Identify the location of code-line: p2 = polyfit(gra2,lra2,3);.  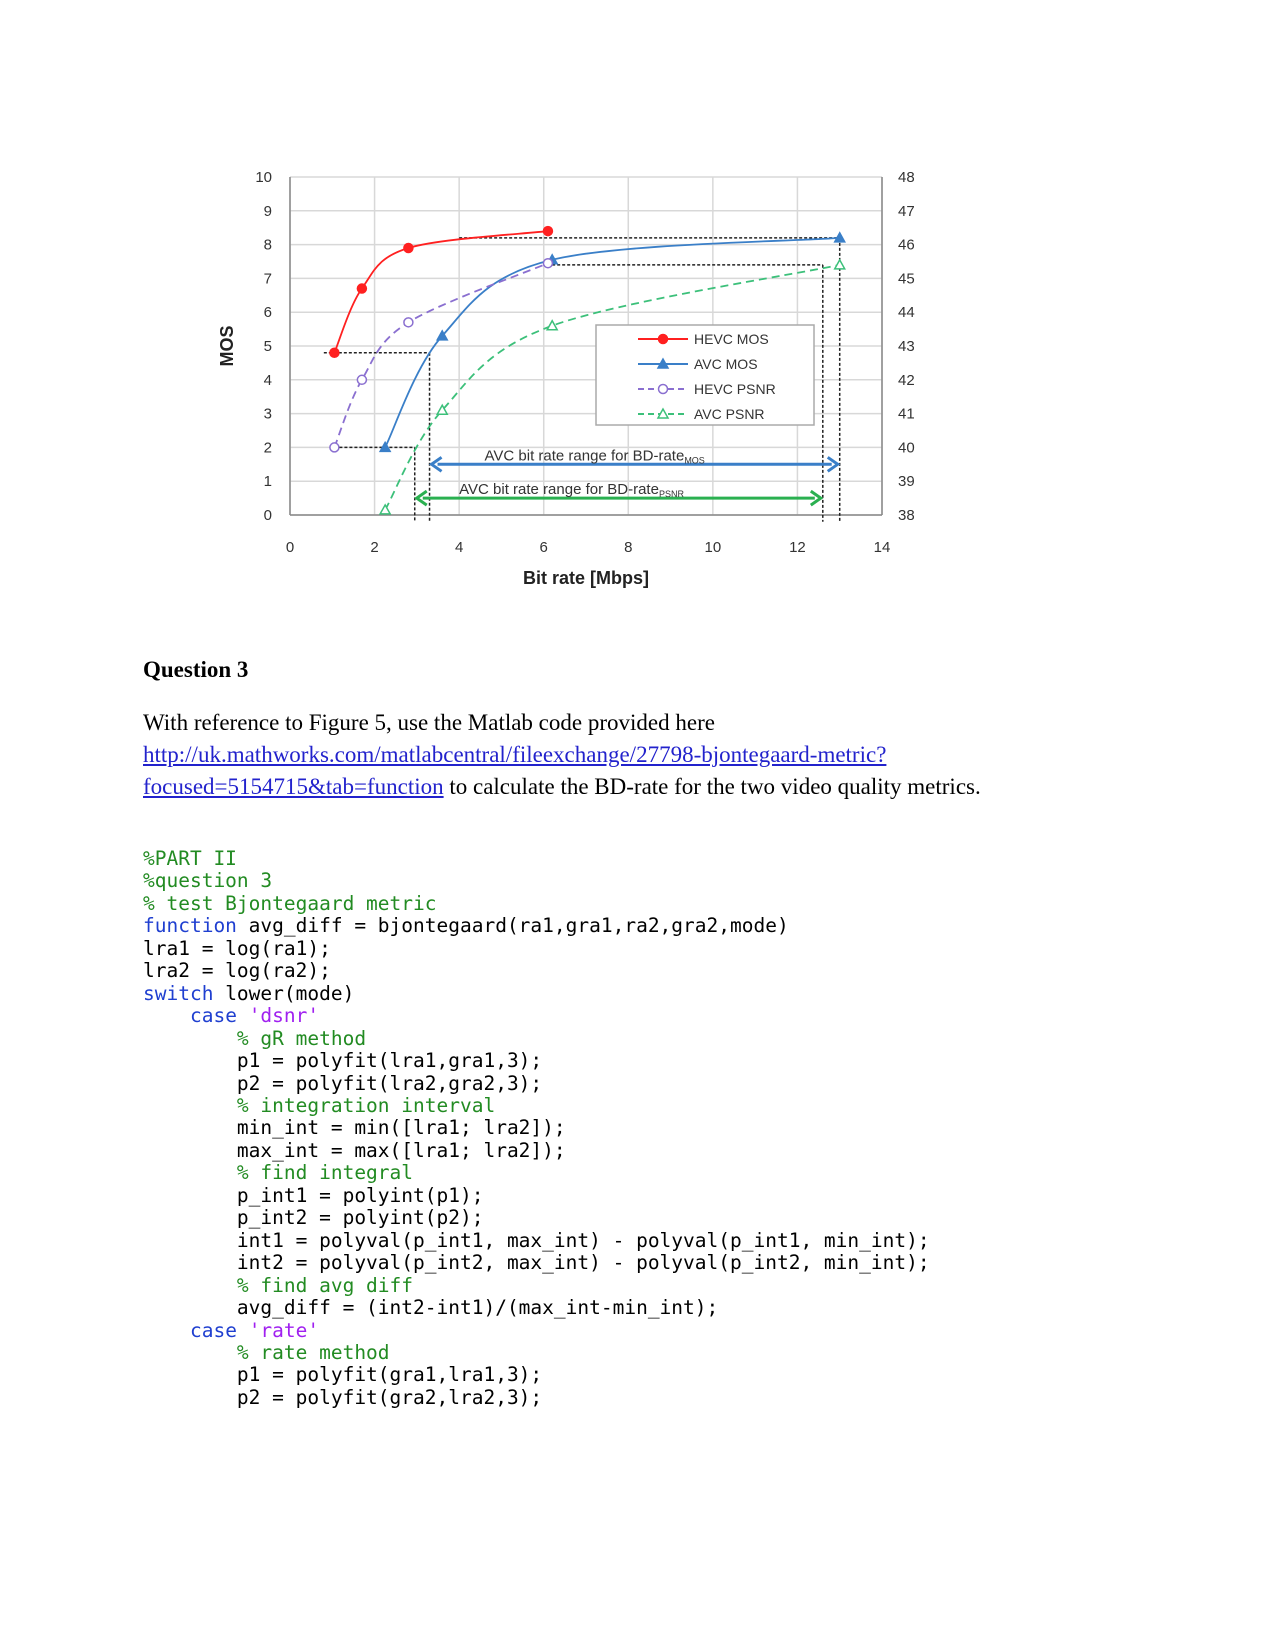
(536, 1397).